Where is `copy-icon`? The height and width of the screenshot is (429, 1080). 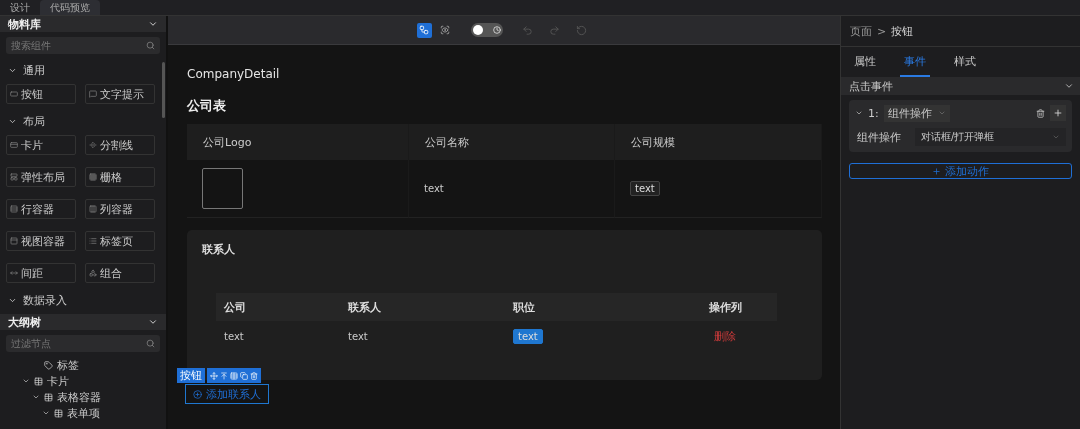
copy-icon is located at coordinates (244, 375).